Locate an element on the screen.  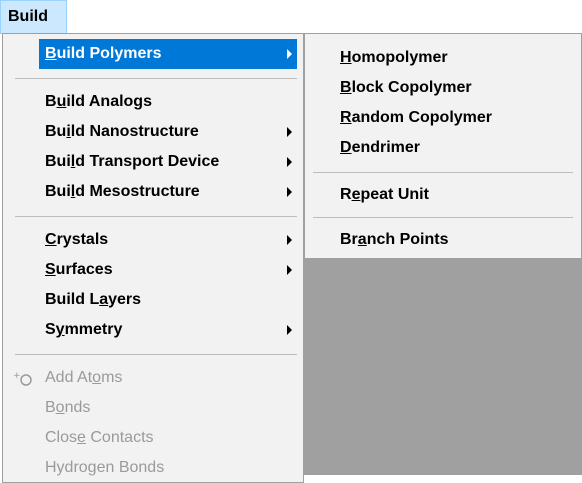
menu-item-accelerator: S is located at coordinates (50, 269).